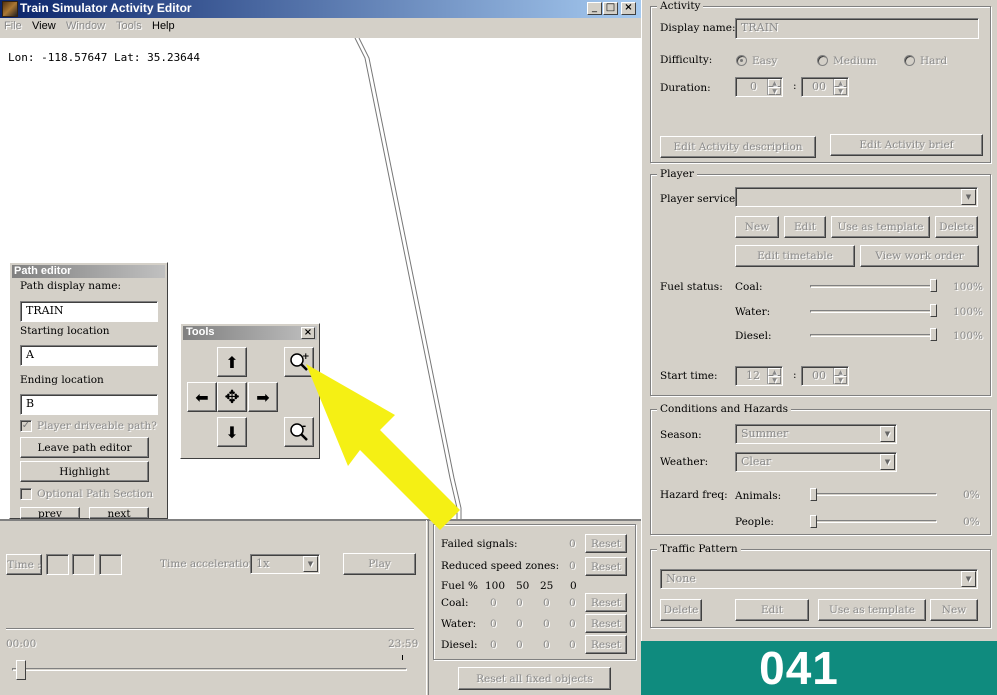  I want to click on edit-timetable-button: Edit timetable, so click(795, 256).